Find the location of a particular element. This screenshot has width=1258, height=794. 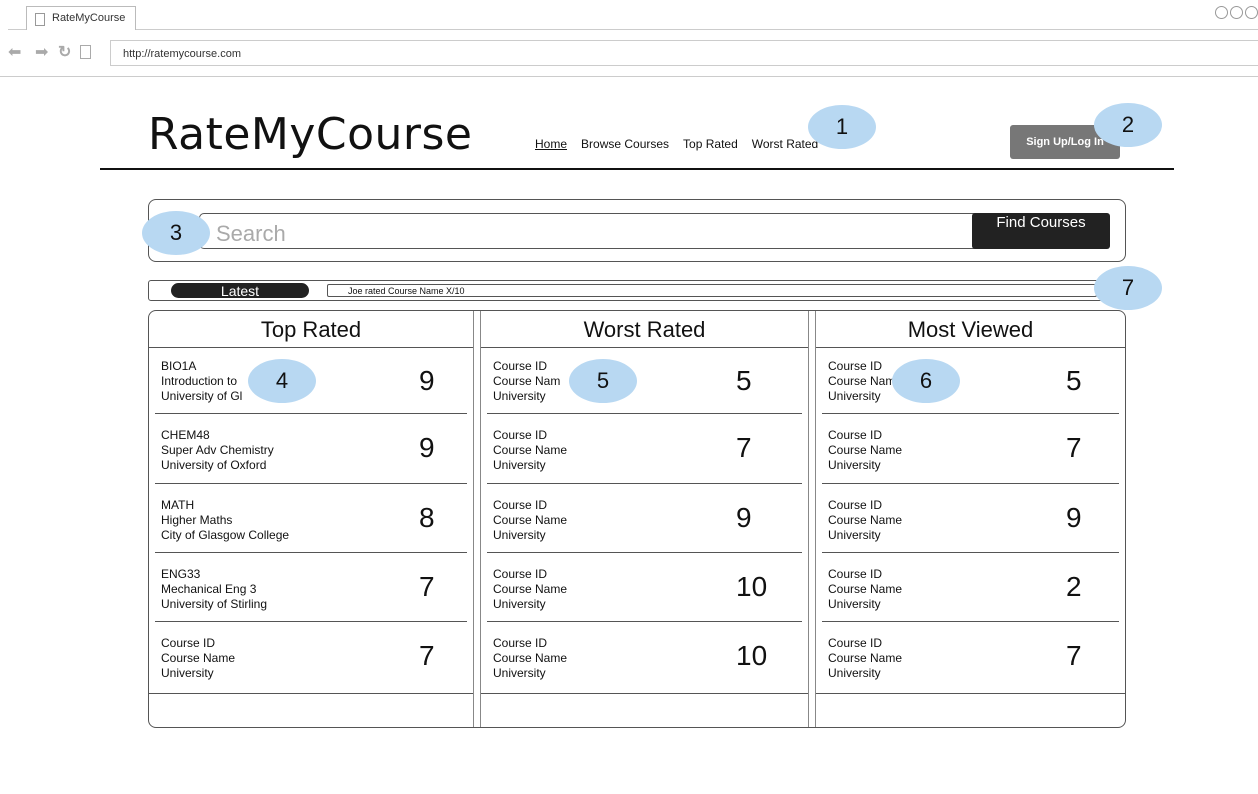

callout-badge: 2 is located at coordinates (1128, 125).